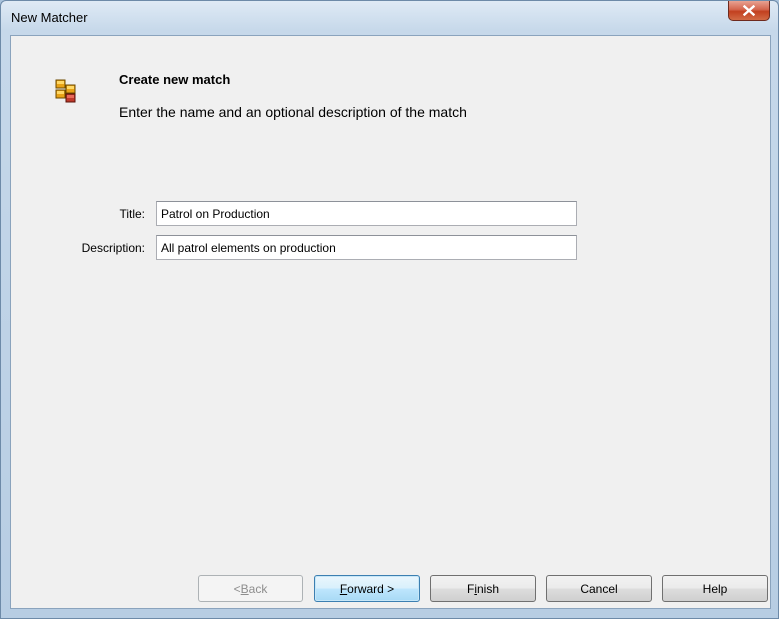 Image resolution: width=779 pixels, height=619 pixels. Describe the element at coordinates (599, 588) in the screenshot. I see `cancel-button: Cancel` at that location.